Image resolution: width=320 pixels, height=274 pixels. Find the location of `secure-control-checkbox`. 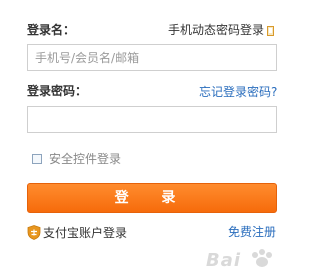

secure-control-checkbox is located at coordinates (37, 159).